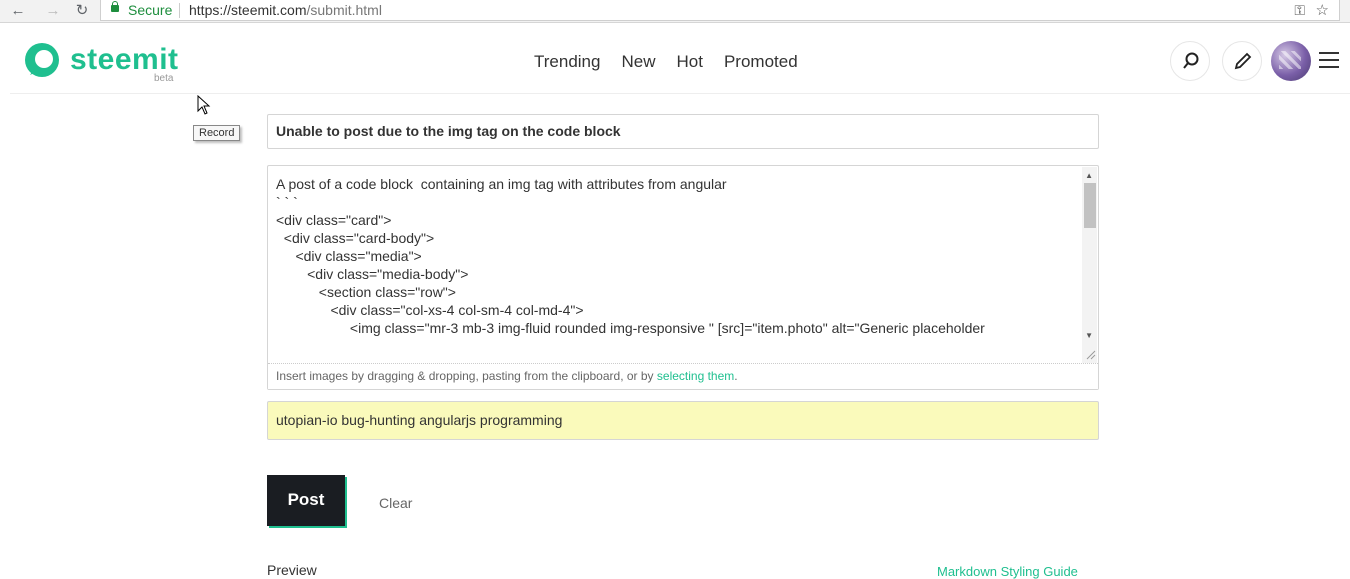 The height and width of the screenshot is (579, 1350). I want to click on site-header: steemit beta Trending New Hot Promoted, so click(680, 62).